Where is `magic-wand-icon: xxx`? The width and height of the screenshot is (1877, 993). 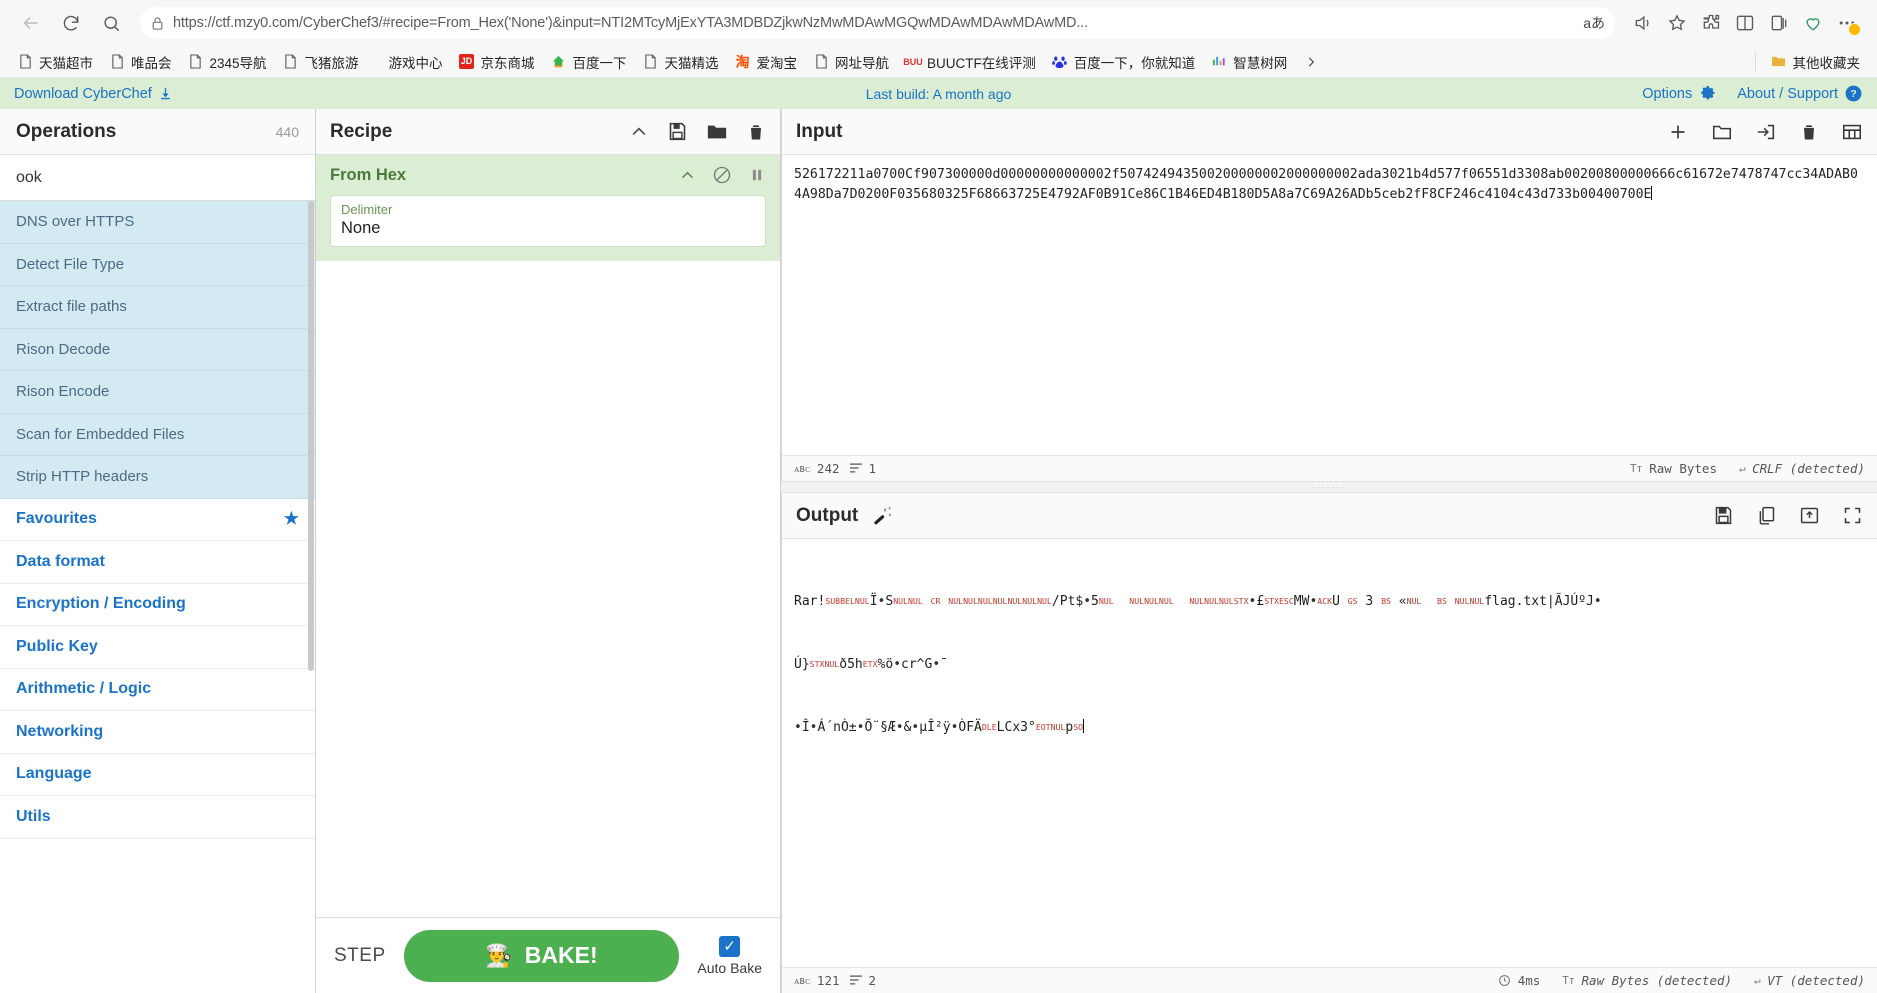
magic-wand-icon: xxx is located at coordinates (881, 516).